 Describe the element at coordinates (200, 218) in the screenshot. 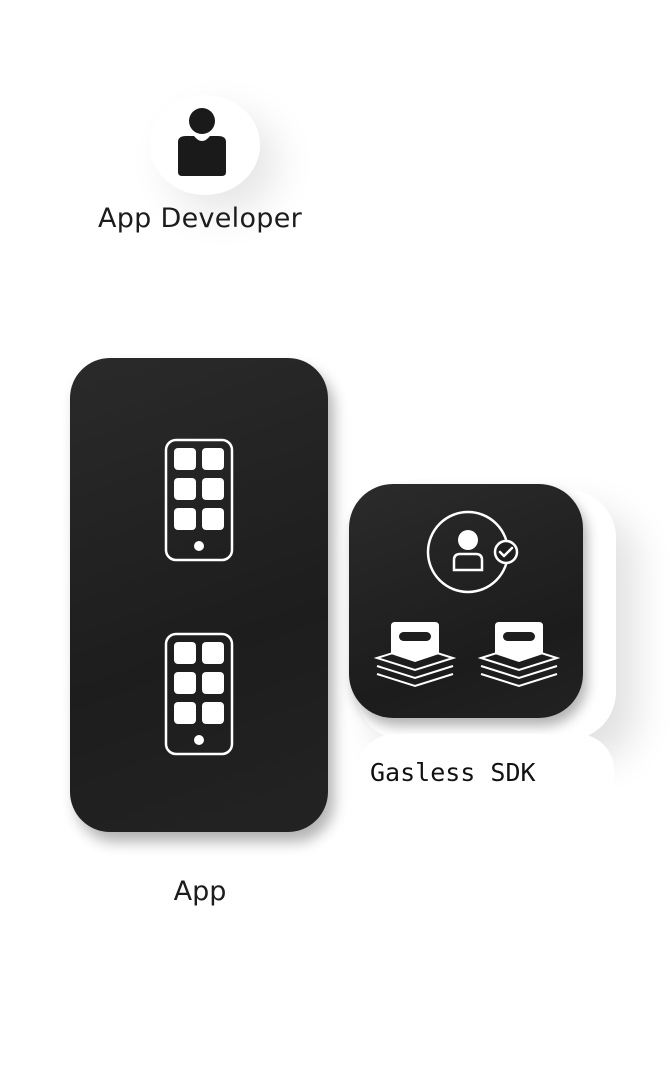

I see `developer-label: App Developer` at that location.